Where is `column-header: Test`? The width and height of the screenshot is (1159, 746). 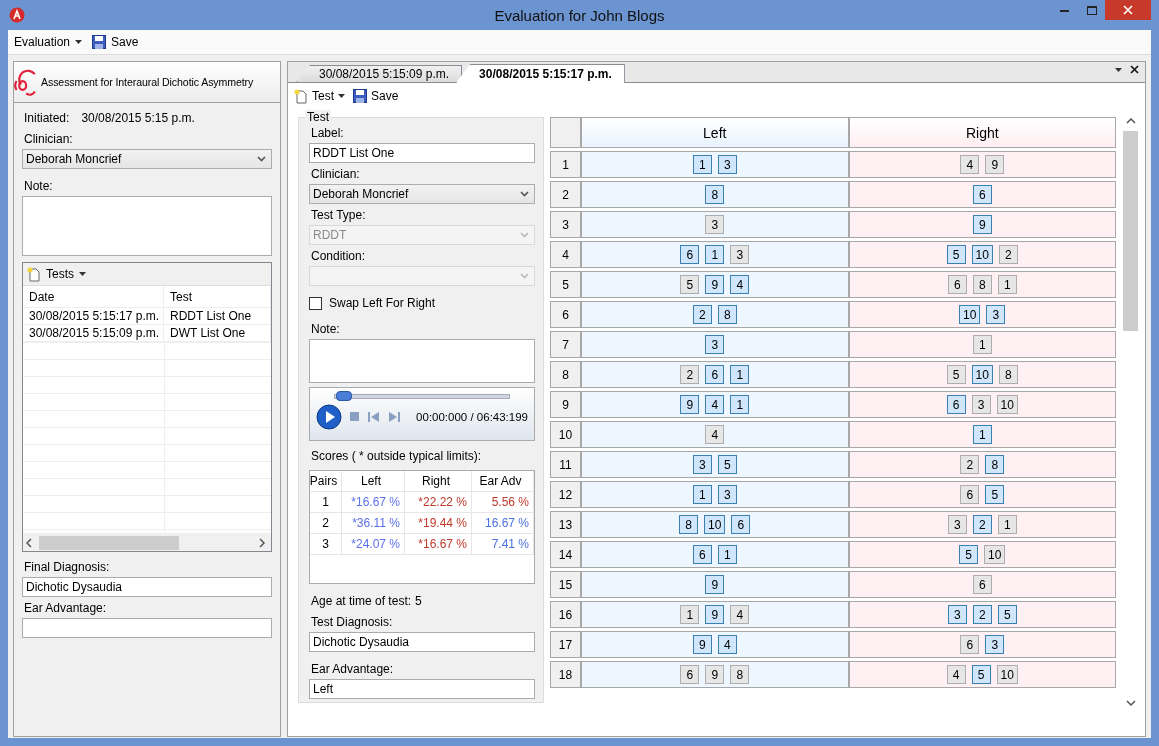 column-header: Test is located at coordinates (217, 297).